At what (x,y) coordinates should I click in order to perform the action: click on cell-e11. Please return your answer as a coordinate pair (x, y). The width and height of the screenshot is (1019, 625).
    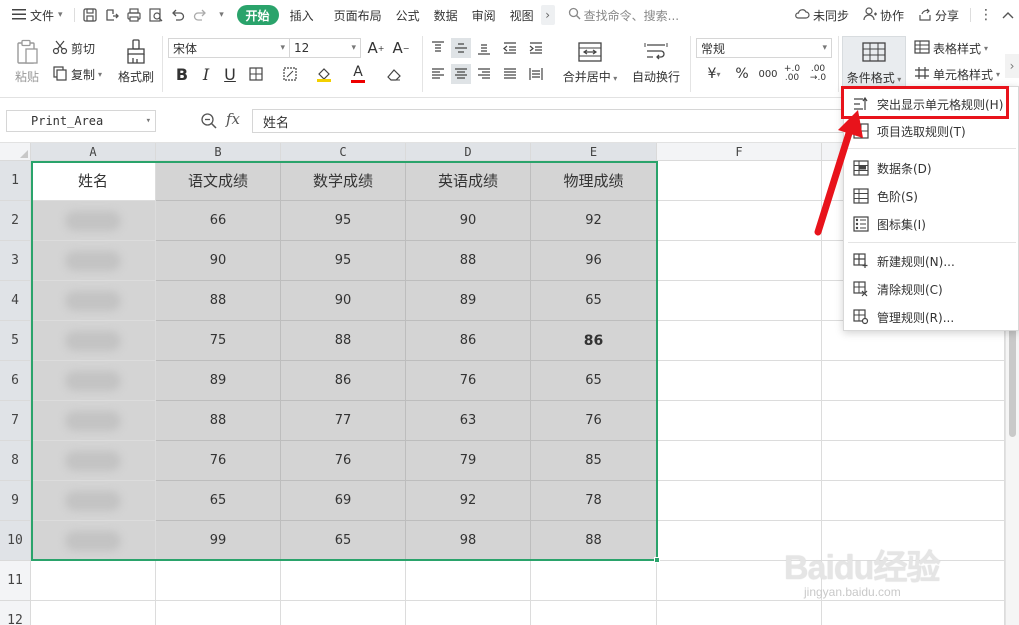
    Looking at the image, I should click on (594, 581).